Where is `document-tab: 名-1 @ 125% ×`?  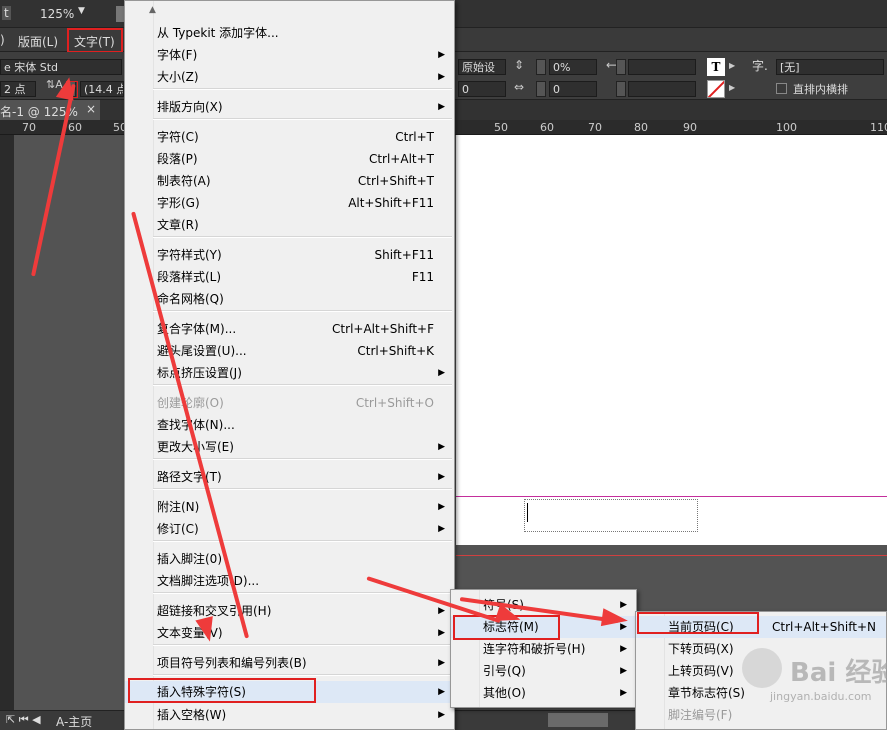 document-tab: 名-1 @ 125% × is located at coordinates (50, 110).